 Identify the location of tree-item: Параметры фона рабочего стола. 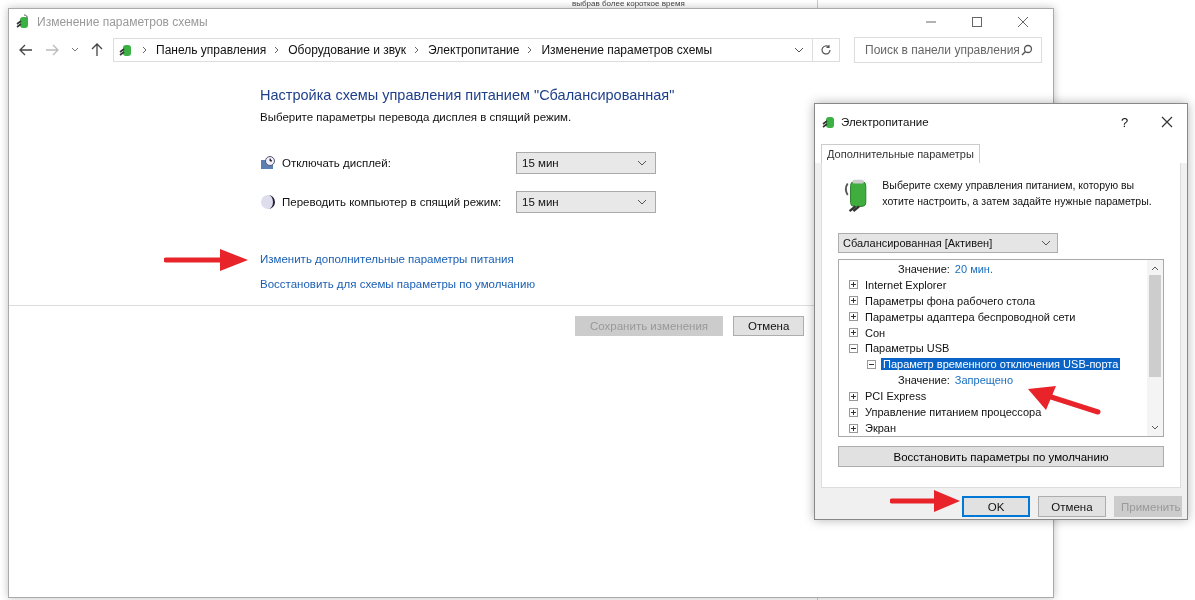
(950, 300).